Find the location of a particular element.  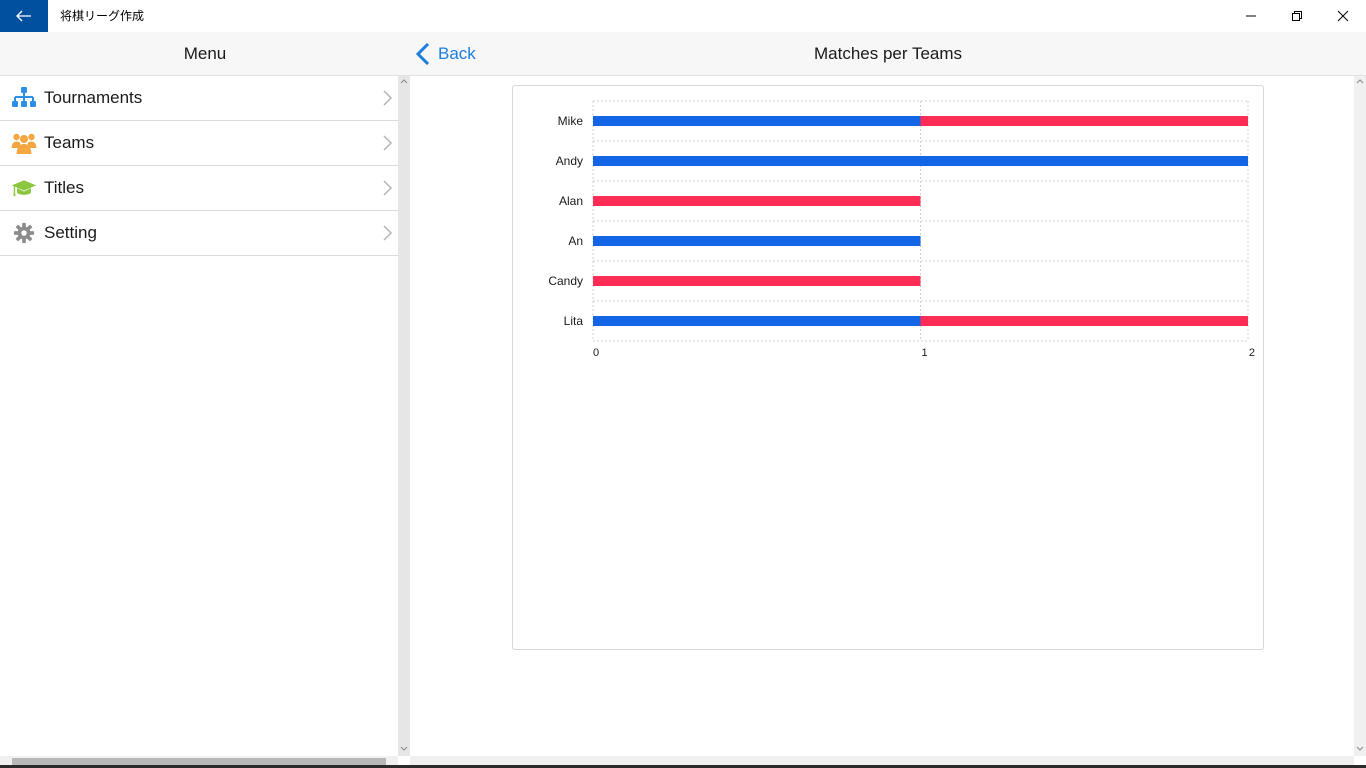

teams-icon is located at coordinates (24, 143).